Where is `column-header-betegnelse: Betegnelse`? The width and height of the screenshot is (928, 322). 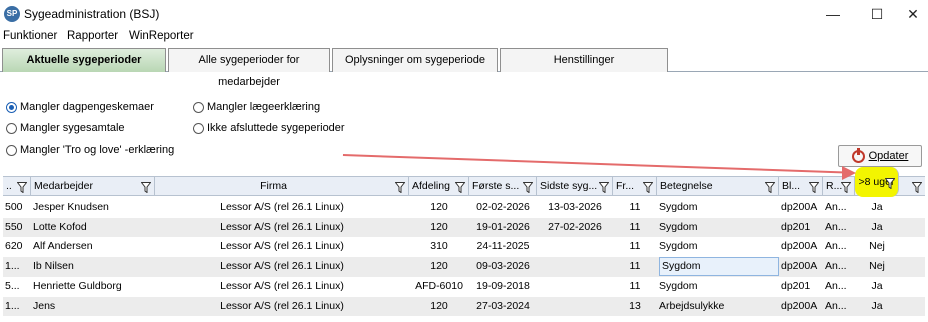
column-header-betegnelse: Betegnelse is located at coordinates (718, 186).